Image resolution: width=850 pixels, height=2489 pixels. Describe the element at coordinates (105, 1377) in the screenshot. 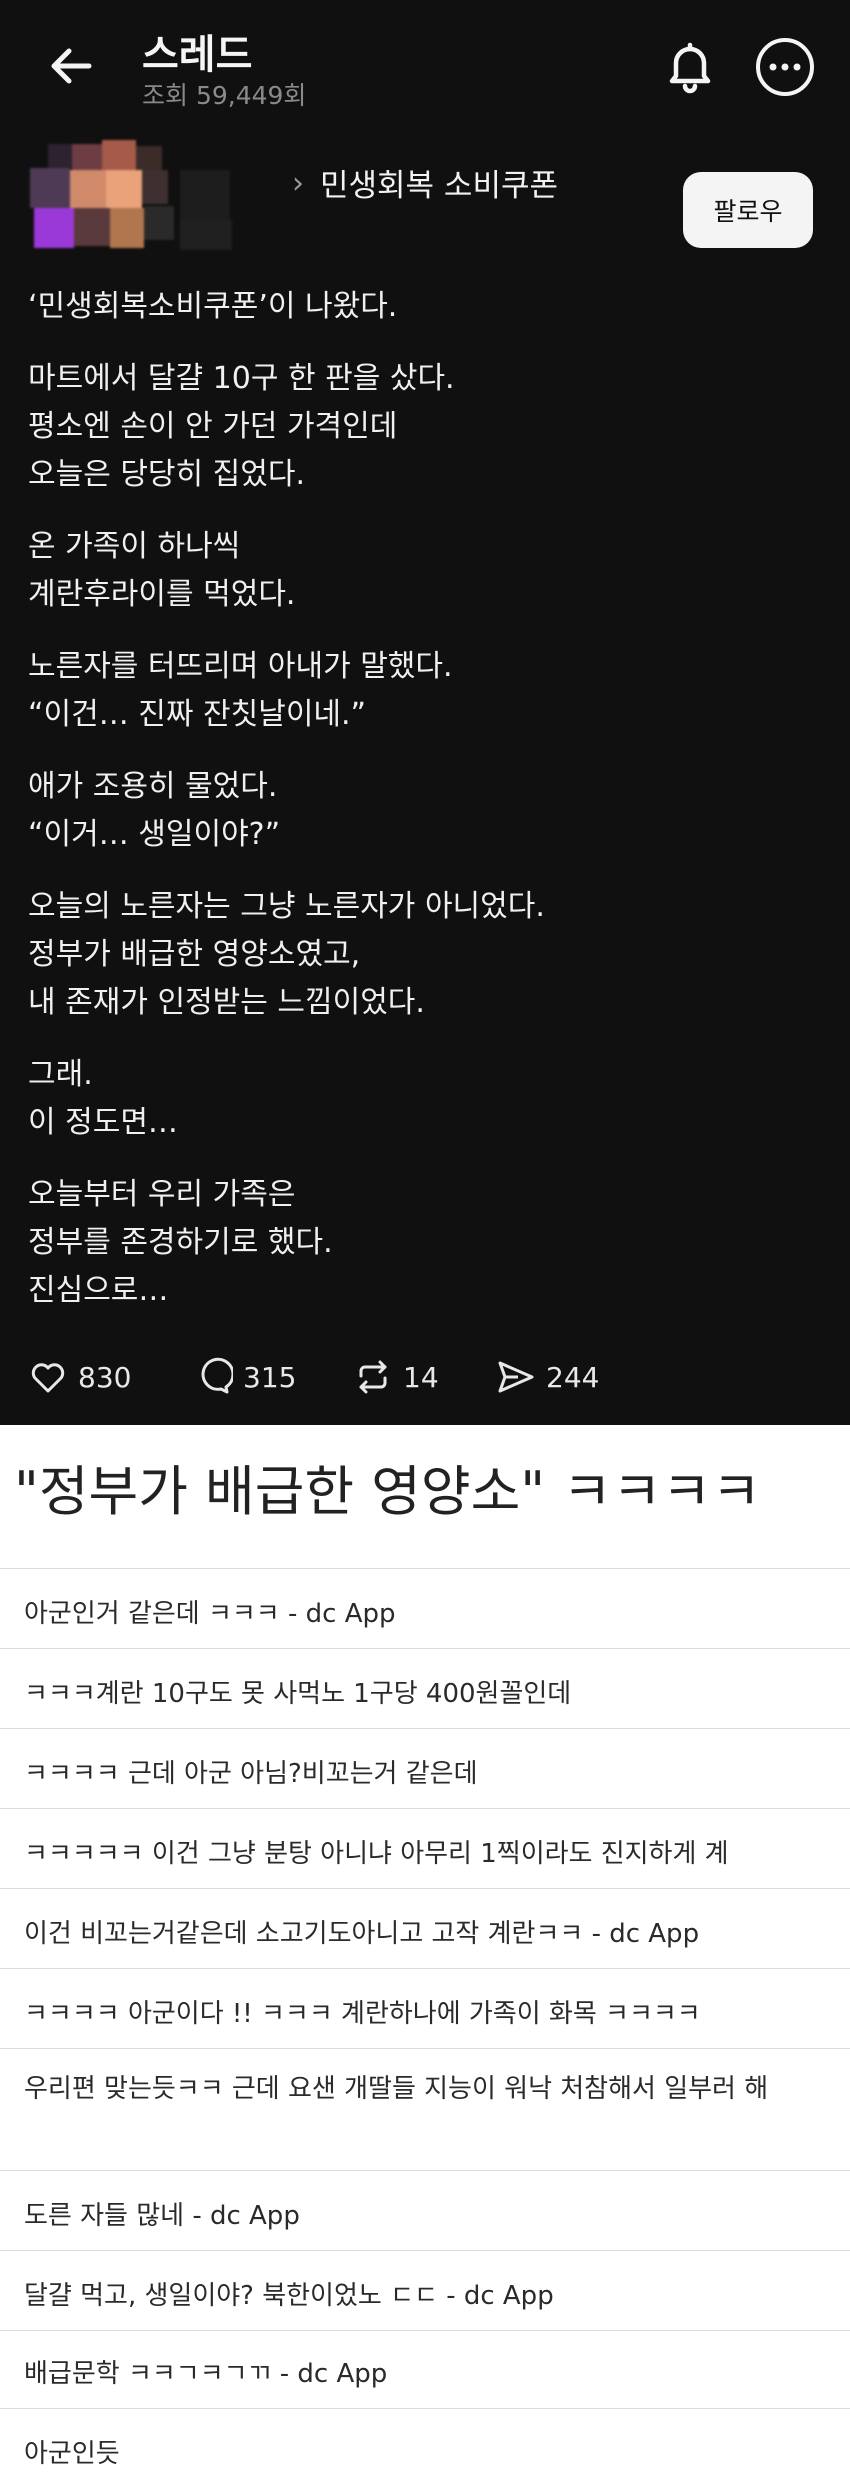

I see `like-count: 830` at that location.